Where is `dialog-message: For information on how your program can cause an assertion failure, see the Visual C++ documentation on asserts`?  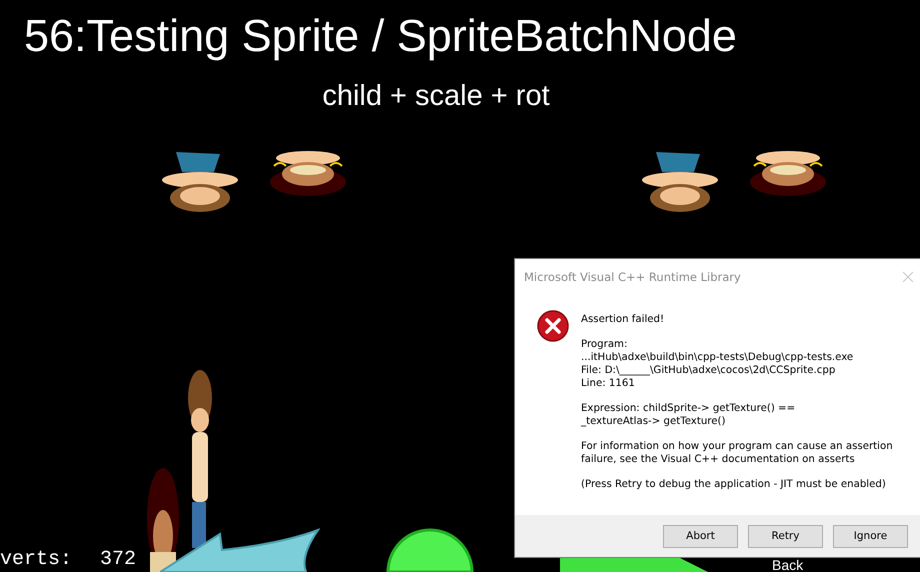
dialog-message: For information on how your program can cause an assertion failure, see the Visual C++ documentation on asserts is located at coordinates (737, 453).